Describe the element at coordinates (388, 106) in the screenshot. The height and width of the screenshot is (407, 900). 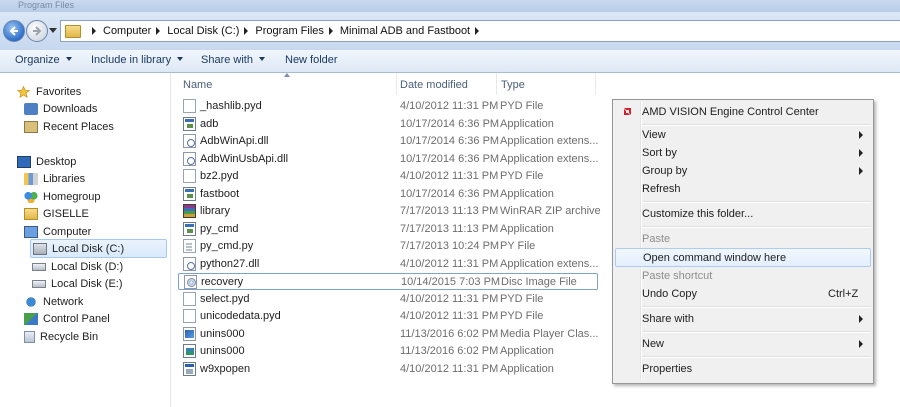
I see `file-row: _hashlib.pyd 4/10/2012 11:31 PM PYD File` at that location.